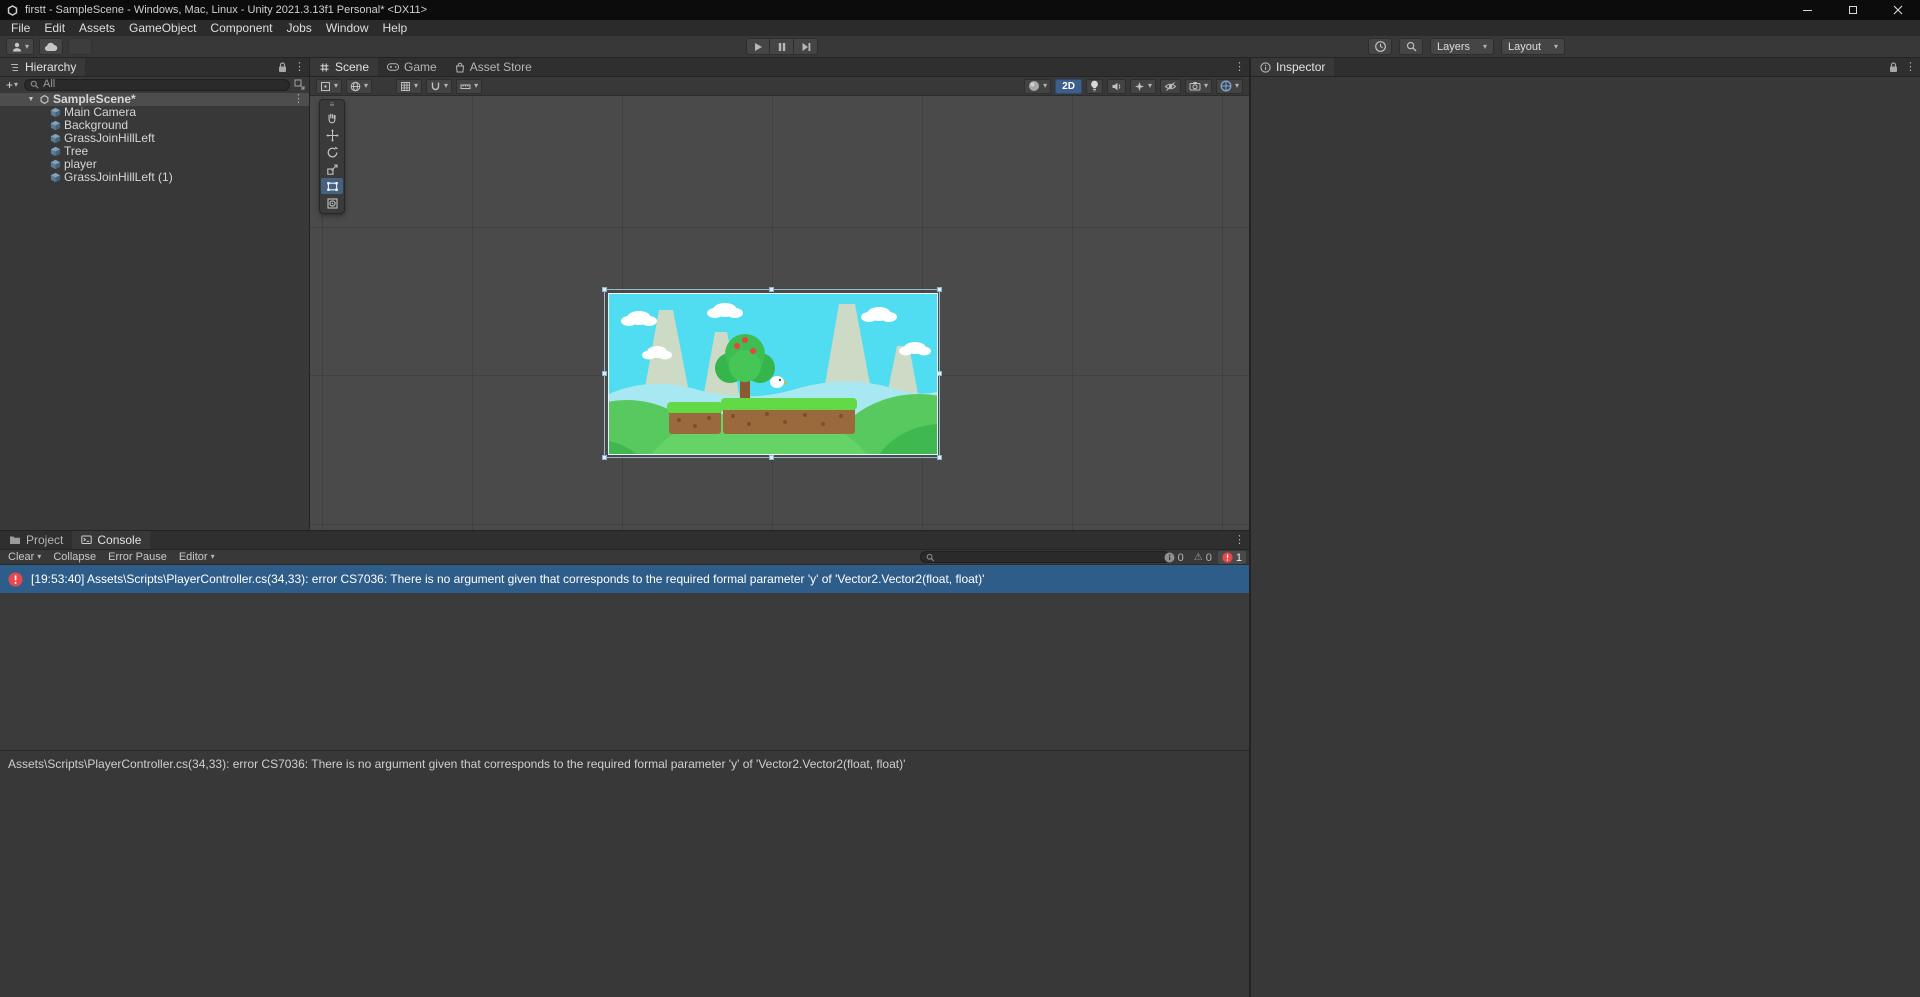 This screenshot has width=1920, height=997. I want to click on gizmo-sphere-icon, so click(1226, 86).